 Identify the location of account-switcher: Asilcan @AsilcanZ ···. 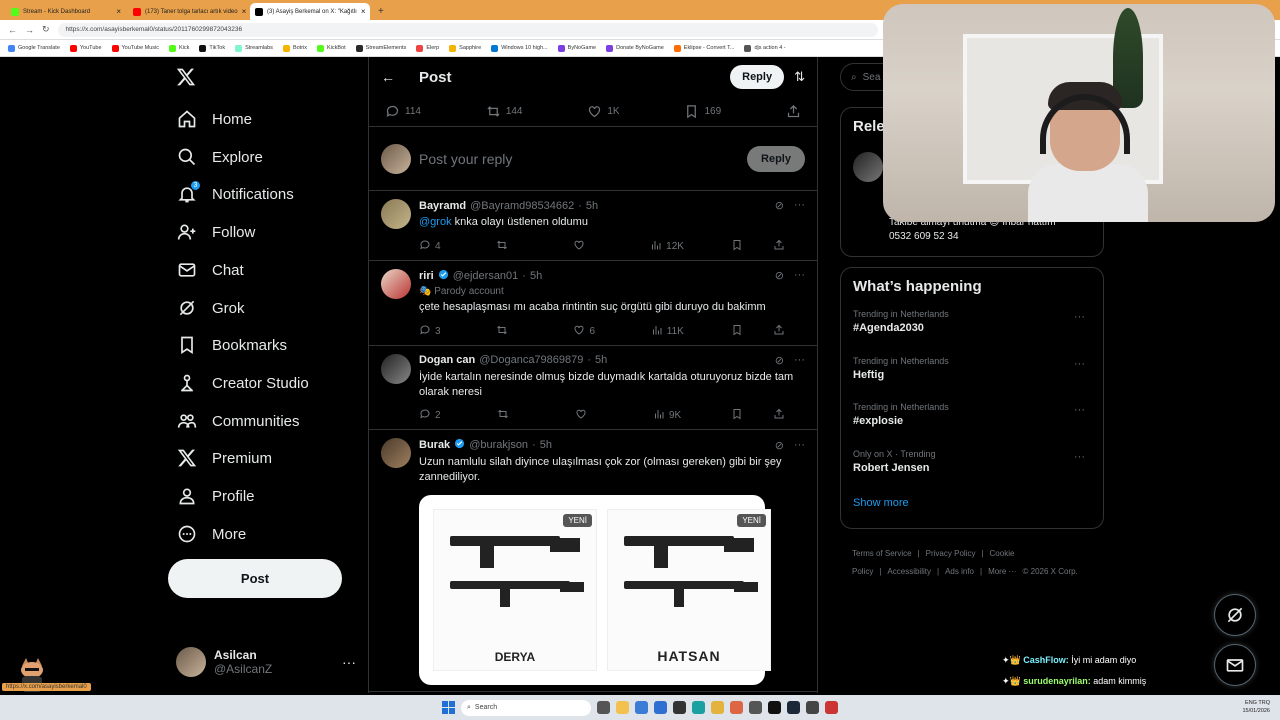
(266, 662).